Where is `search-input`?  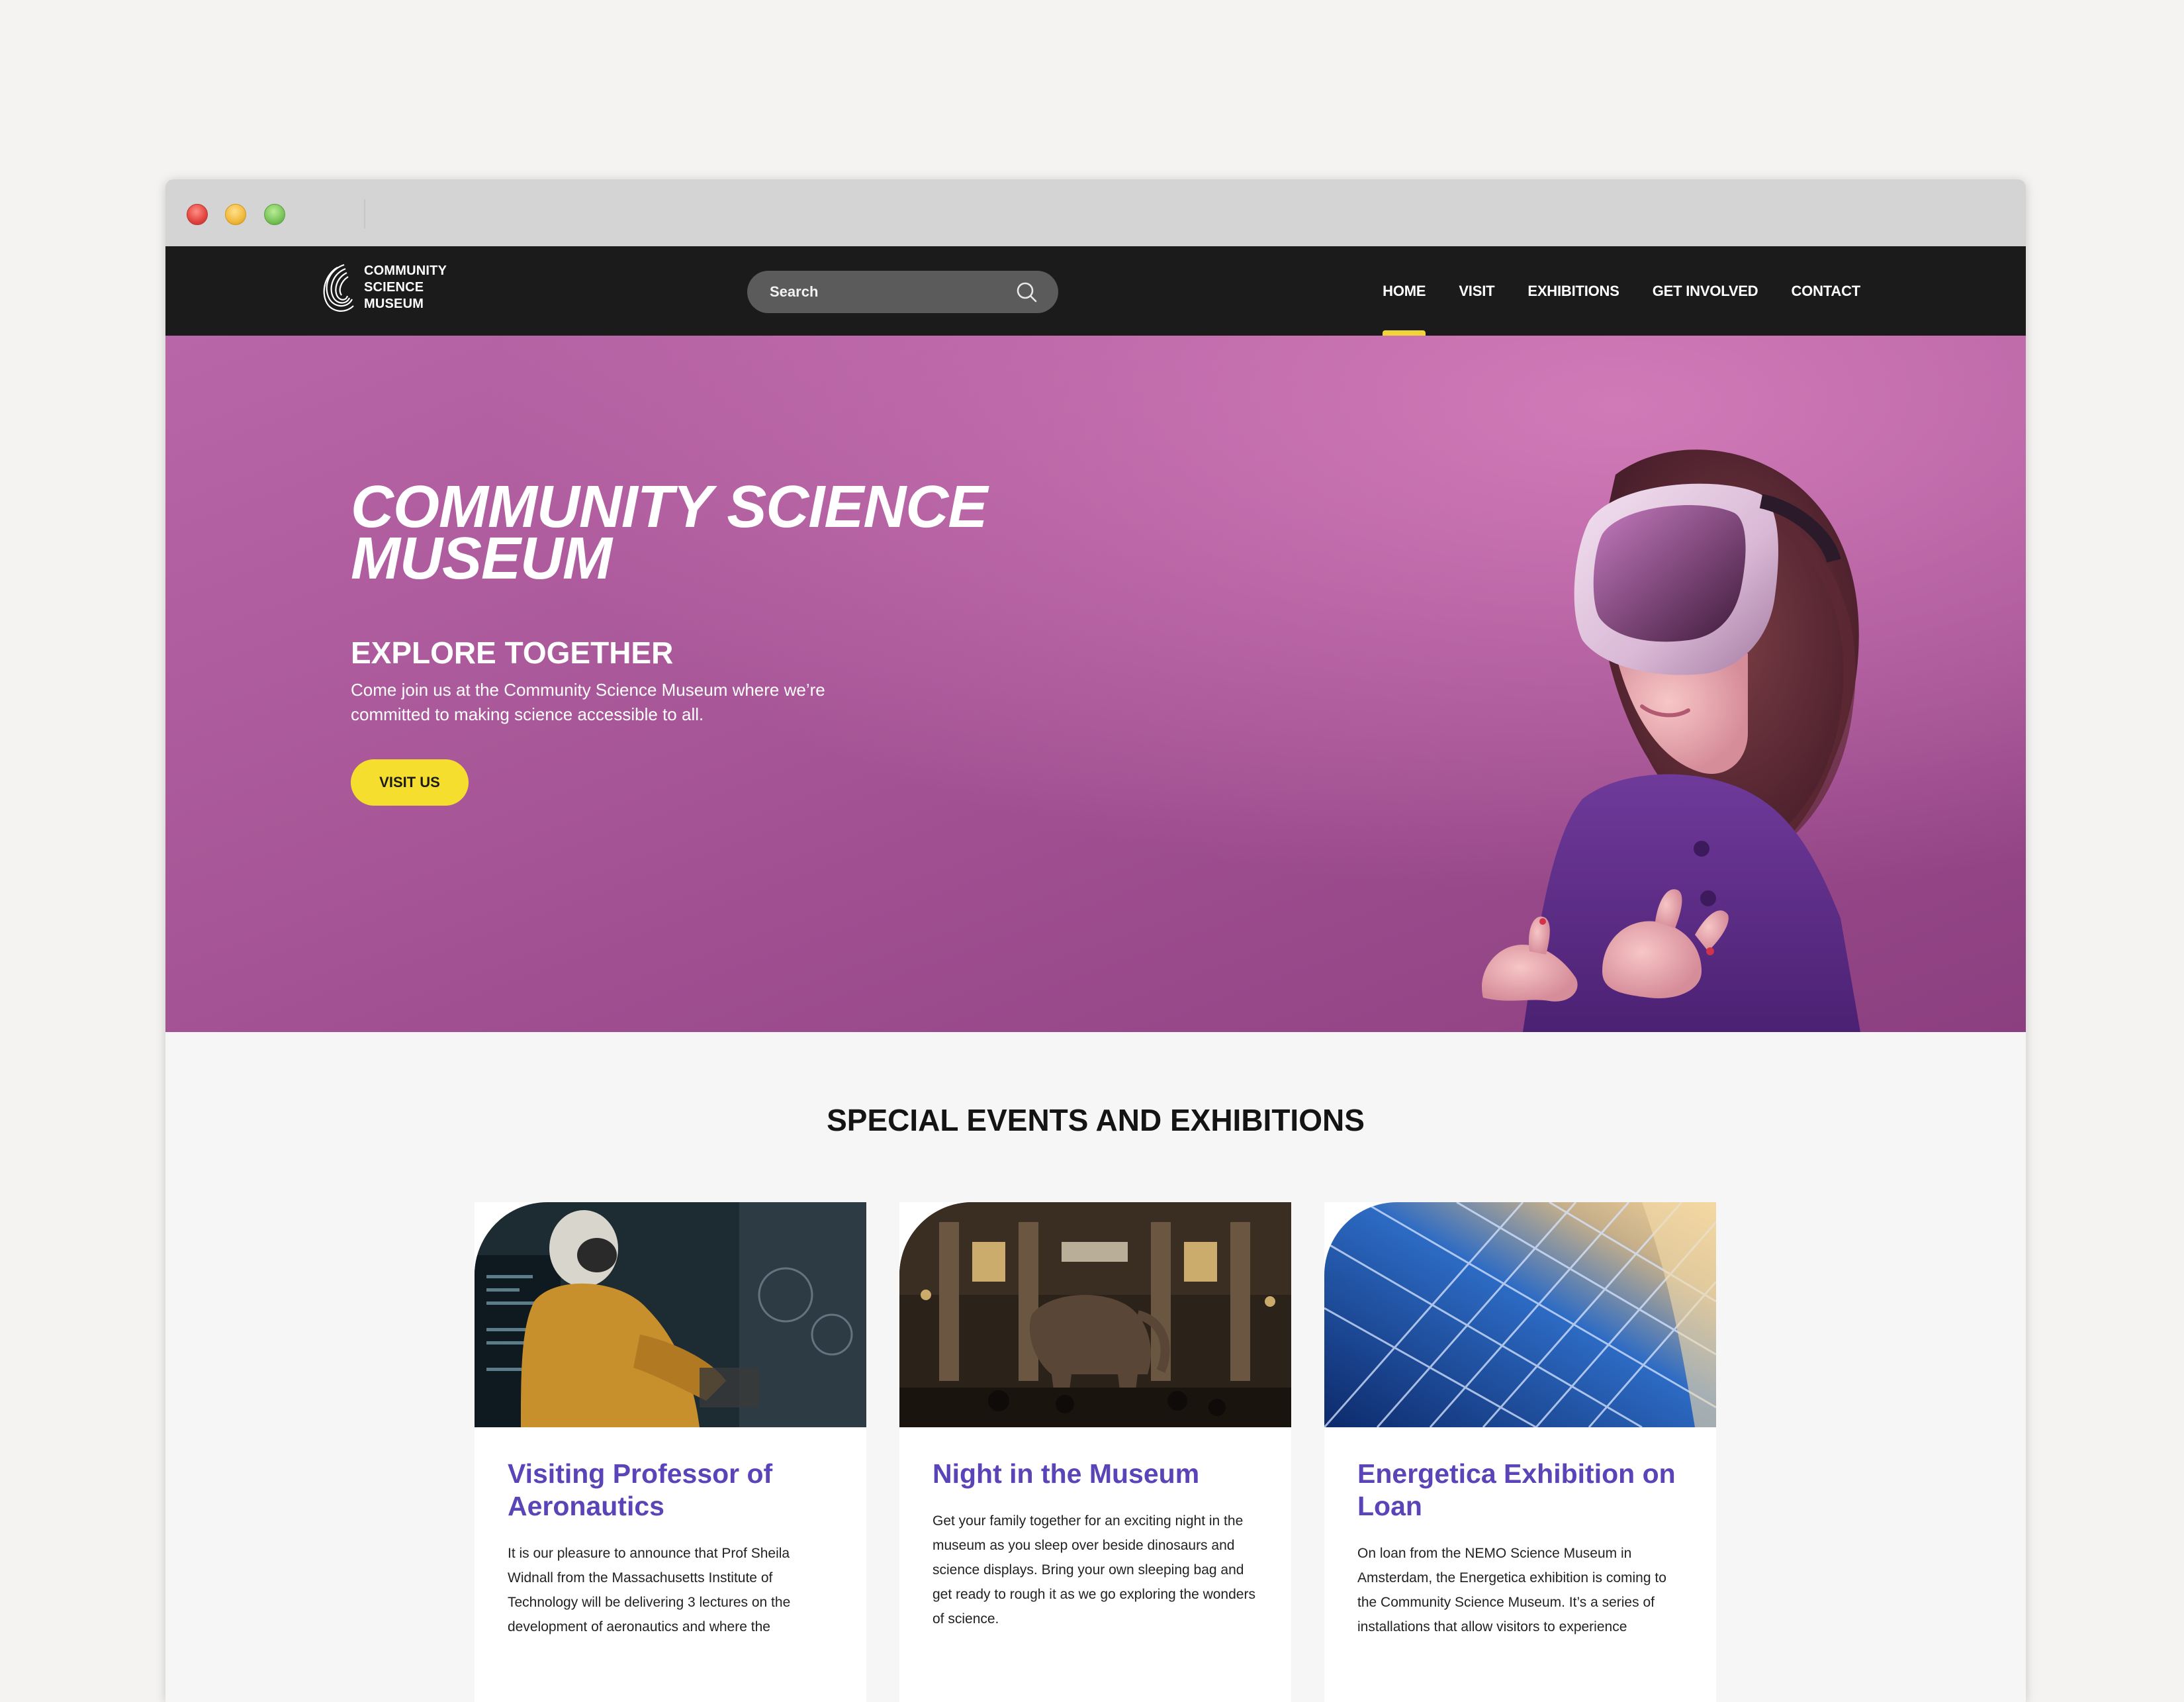
search-input is located at coordinates (893, 292).